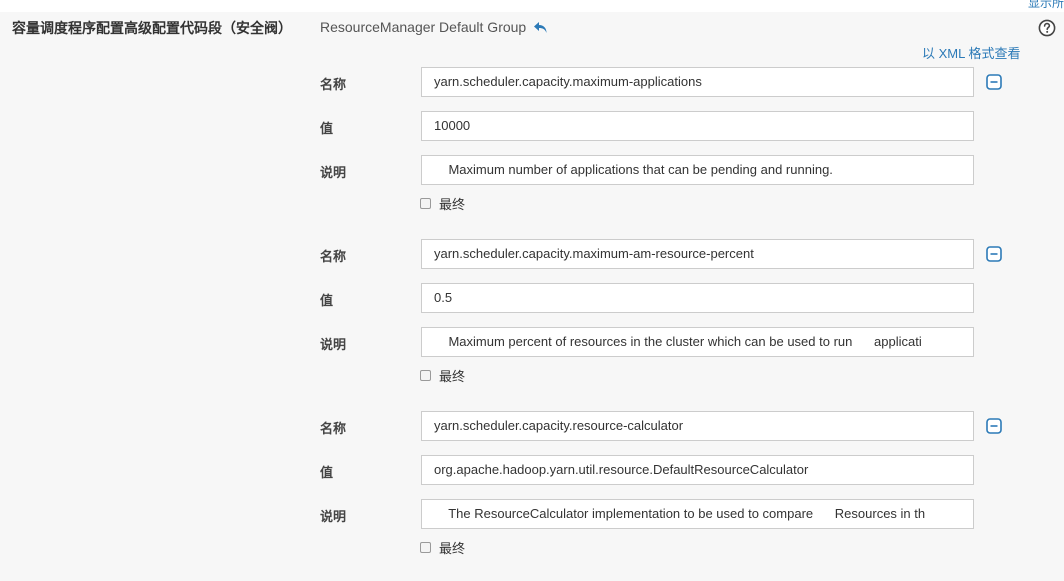 Image resolution: width=1064 pixels, height=581 pixels. Describe the element at coordinates (1047, 28) in the screenshot. I see `question-circle-icon` at that location.